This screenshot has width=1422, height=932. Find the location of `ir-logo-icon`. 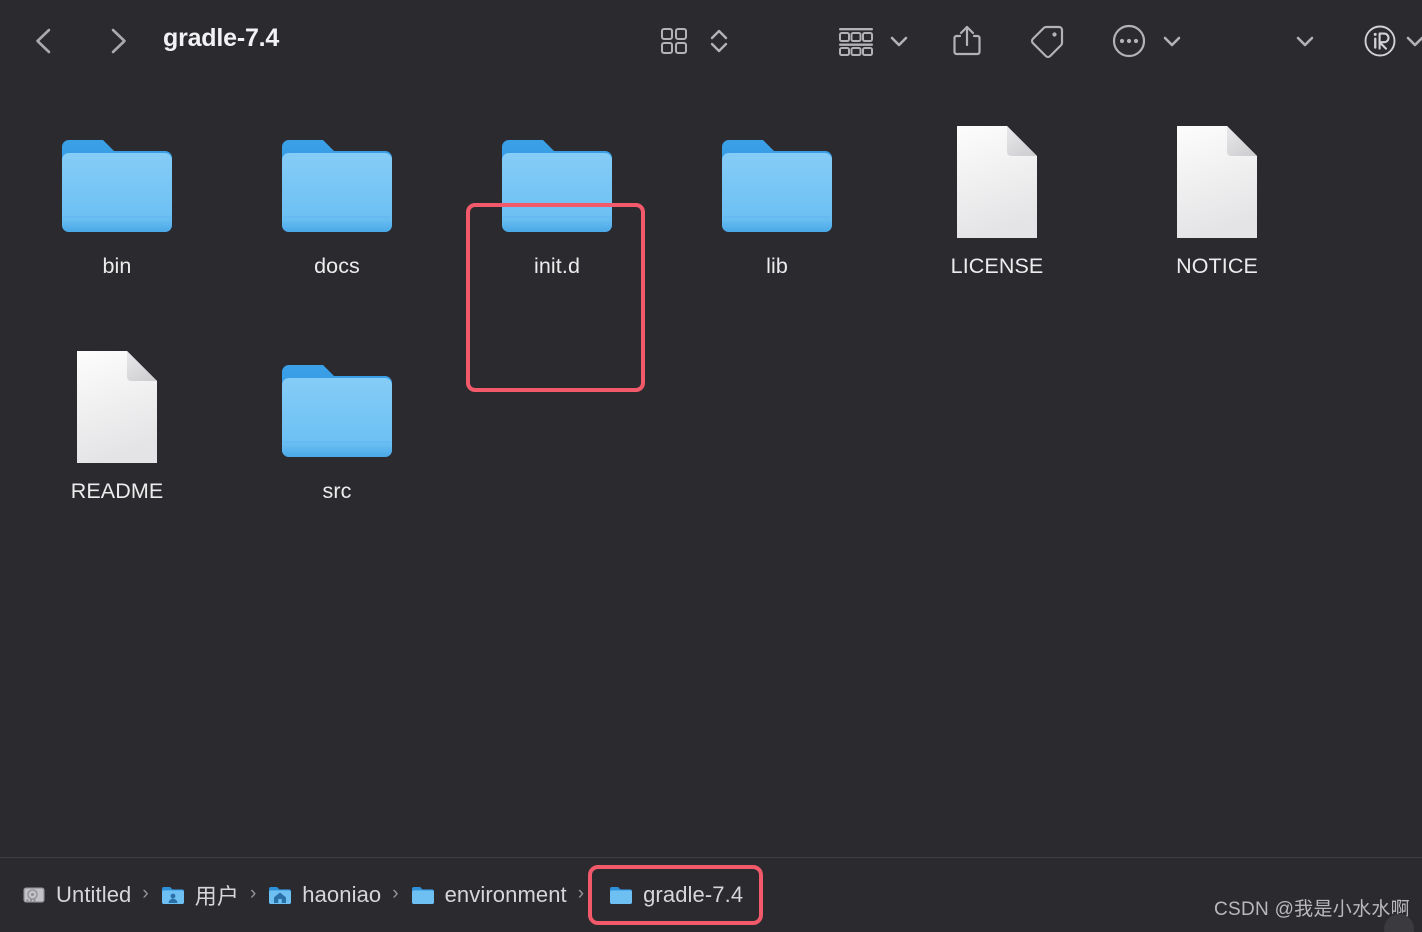

ir-logo-icon is located at coordinates (1380, 41).